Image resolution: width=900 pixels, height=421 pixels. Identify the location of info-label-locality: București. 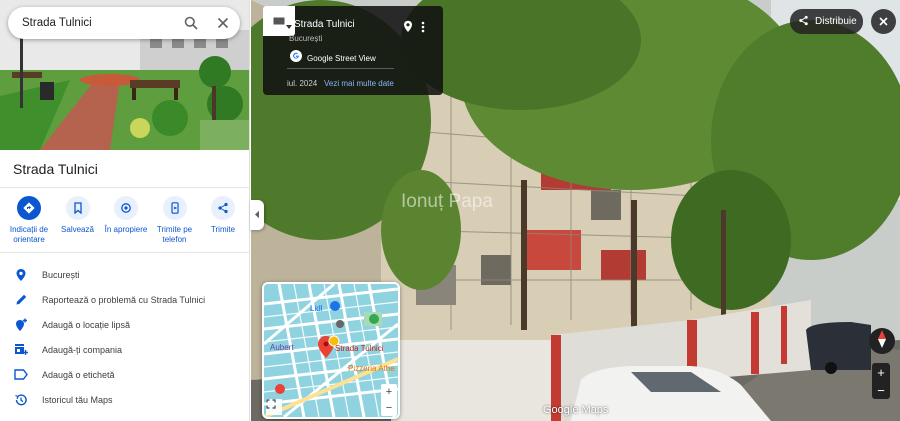
(61, 274).